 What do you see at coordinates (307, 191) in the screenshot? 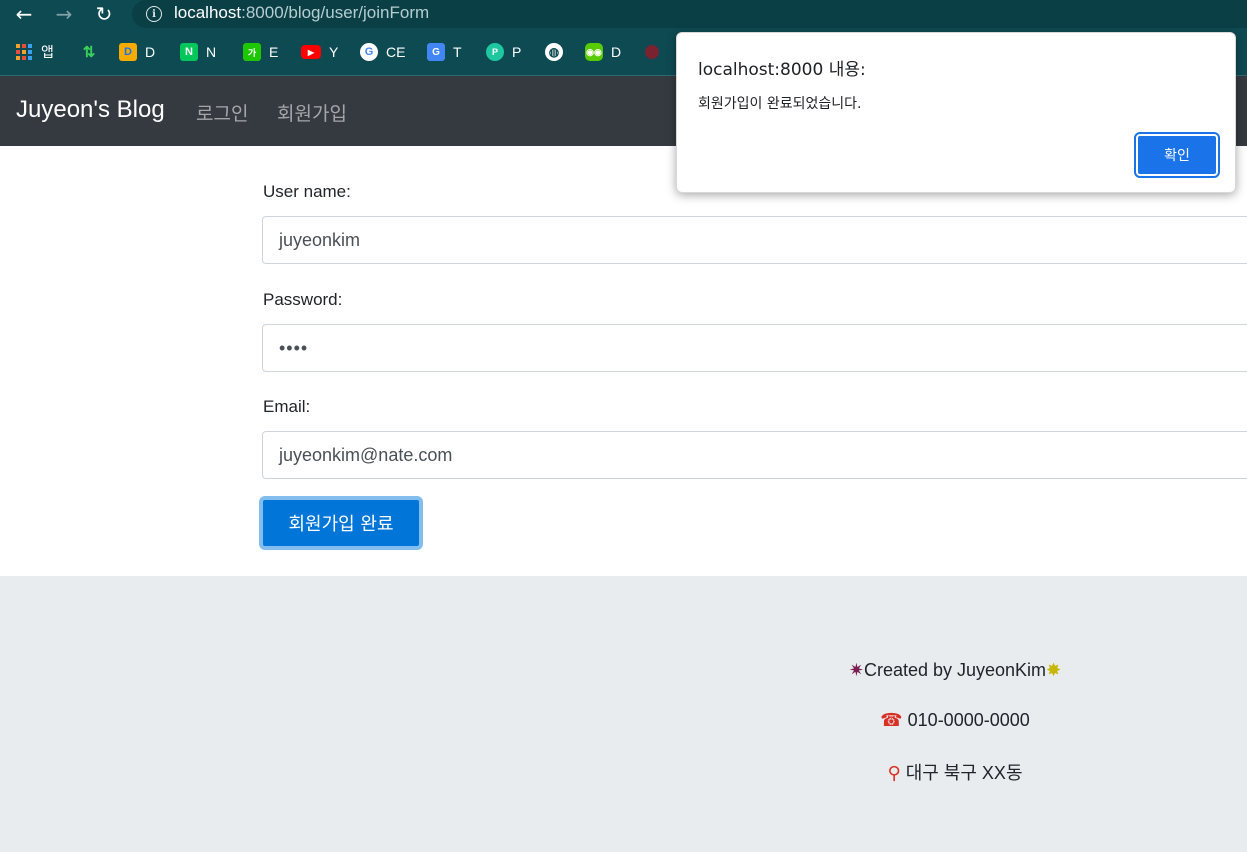
I see `username-label: User name:` at bounding box center [307, 191].